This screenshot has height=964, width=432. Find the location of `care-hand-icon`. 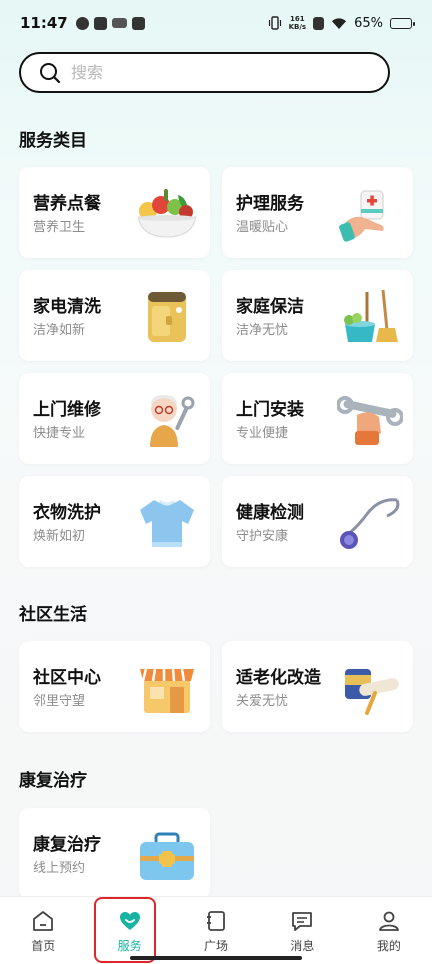

care-hand-icon is located at coordinates (361, 216).